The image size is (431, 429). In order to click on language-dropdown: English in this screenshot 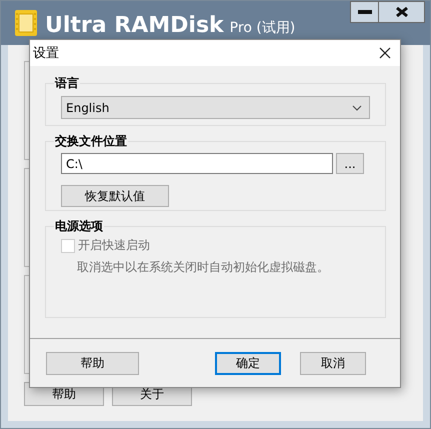, I will do `click(215, 107)`.